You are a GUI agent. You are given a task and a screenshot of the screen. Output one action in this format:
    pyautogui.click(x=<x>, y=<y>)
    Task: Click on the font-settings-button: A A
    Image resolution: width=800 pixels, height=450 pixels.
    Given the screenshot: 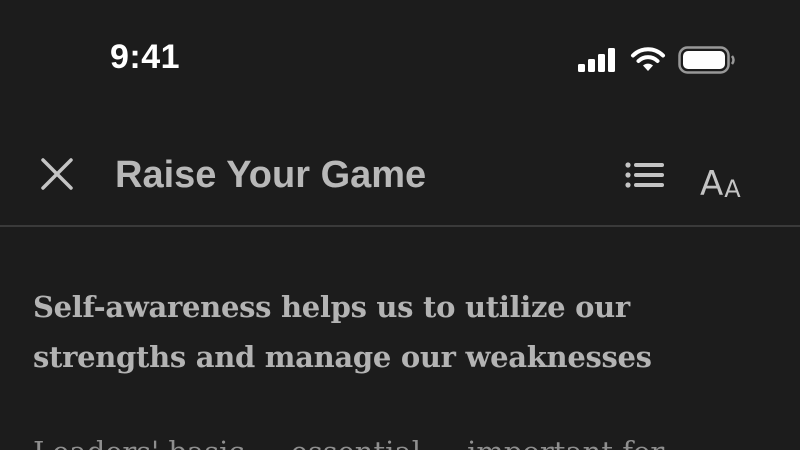 What is the action you would take?
    pyautogui.click(x=720, y=176)
    